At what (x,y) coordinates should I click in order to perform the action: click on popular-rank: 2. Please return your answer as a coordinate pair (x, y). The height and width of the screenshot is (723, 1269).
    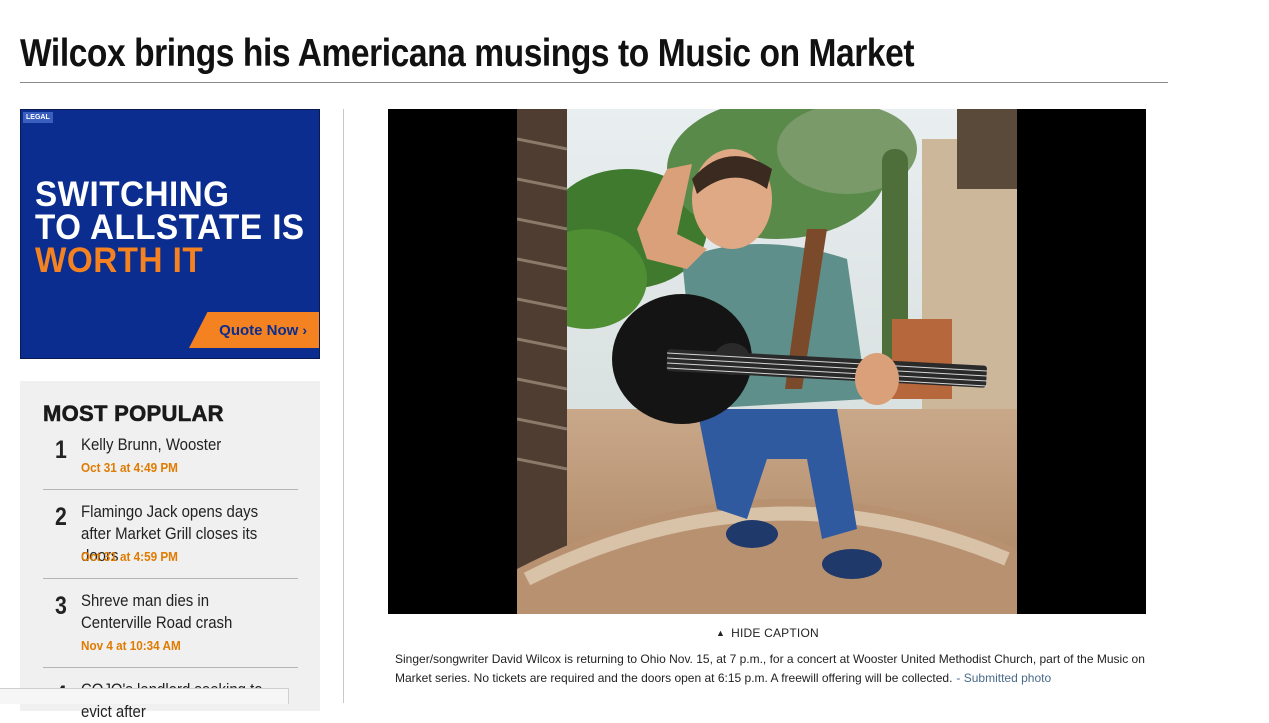
    Looking at the image, I should click on (61, 517).